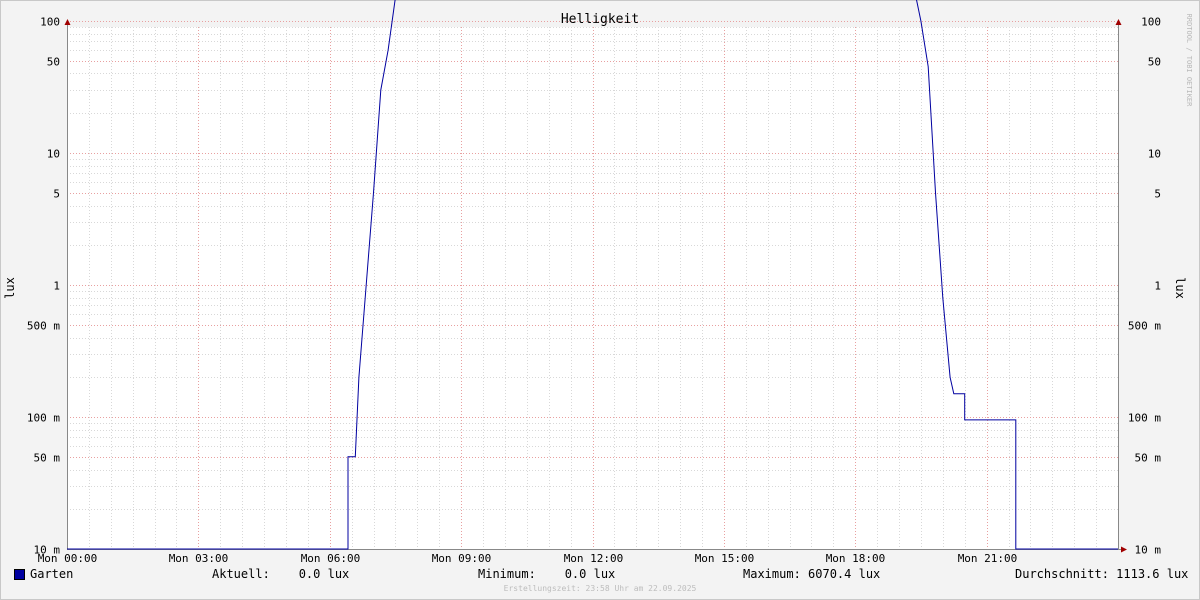 The image size is (1200, 600). What do you see at coordinates (1189, 61) in the screenshot?
I see `watermark: RRDTOOL / TOBI OETIKER` at bounding box center [1189, 61].